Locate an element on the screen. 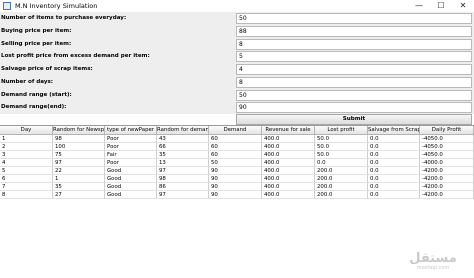 This screenshot has width=474, height=278. form-row-buying-price: Buying price per item: 88 is located at coordinates (237, 31).